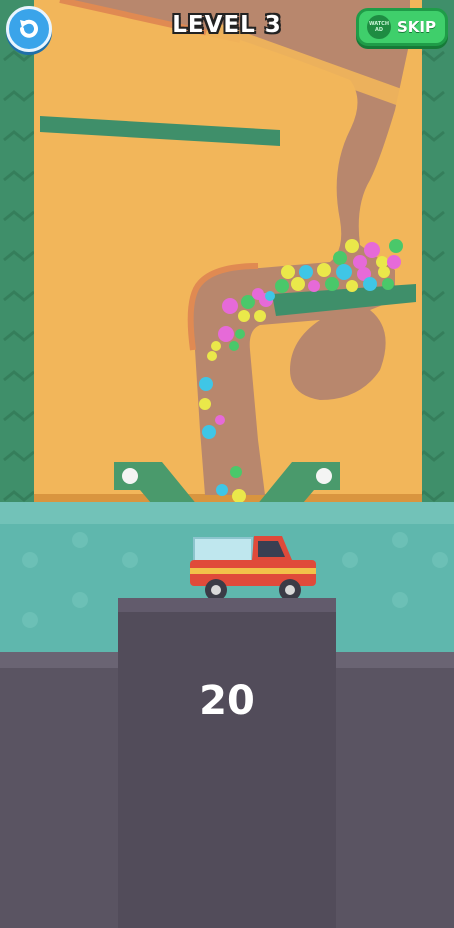  What do you see at coordinates (60, 790) in the screenshot?
I see `left-platform` at bounding box center [60, 790].